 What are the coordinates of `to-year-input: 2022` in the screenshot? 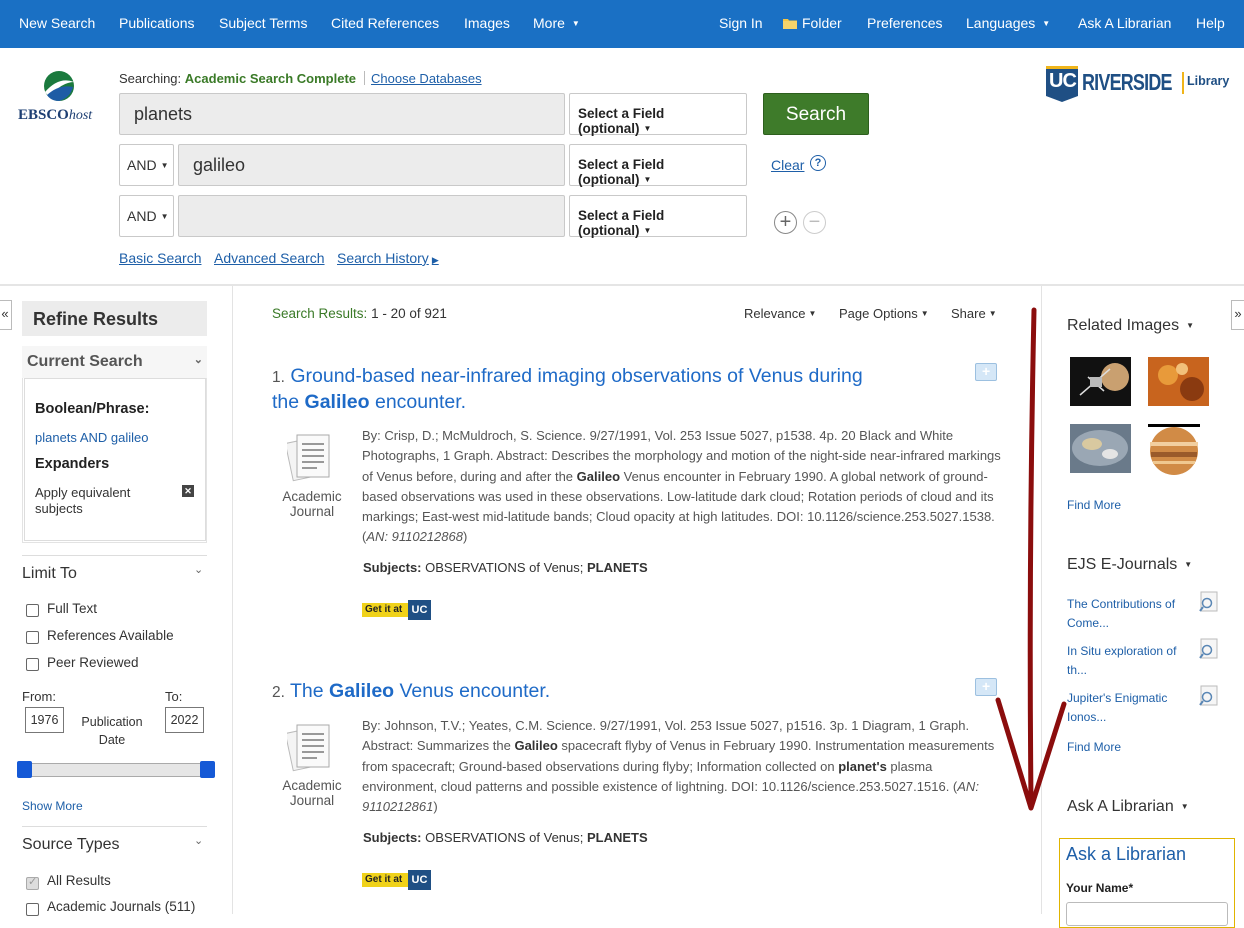 It's located at (184, 720).